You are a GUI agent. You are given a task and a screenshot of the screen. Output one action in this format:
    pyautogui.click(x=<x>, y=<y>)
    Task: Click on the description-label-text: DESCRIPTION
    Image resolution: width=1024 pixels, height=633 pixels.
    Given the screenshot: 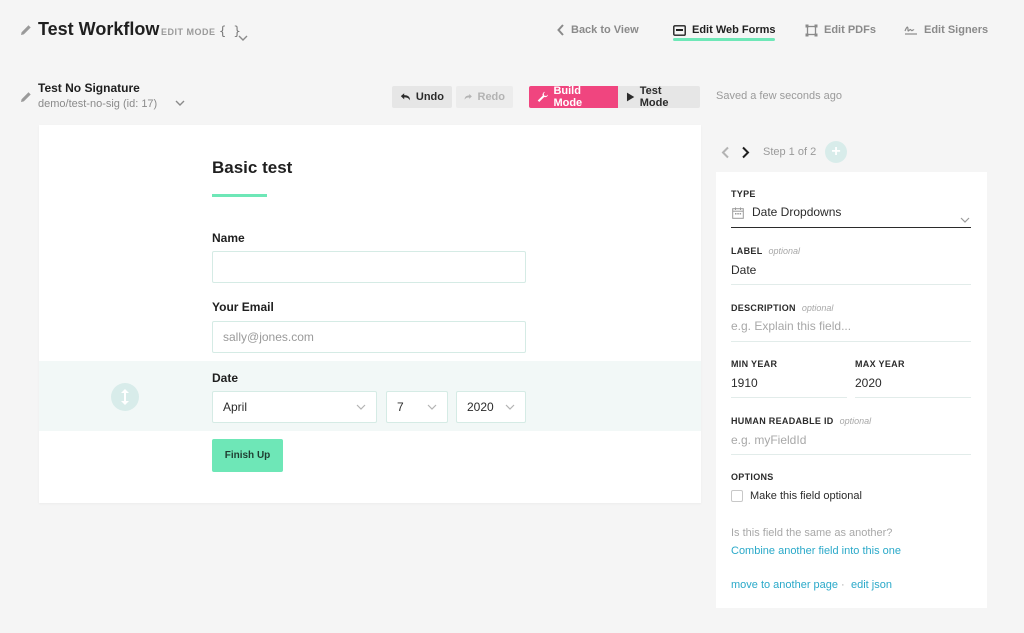 What is the action you would take?
    pyautogui.click(x=763, y=308)
    